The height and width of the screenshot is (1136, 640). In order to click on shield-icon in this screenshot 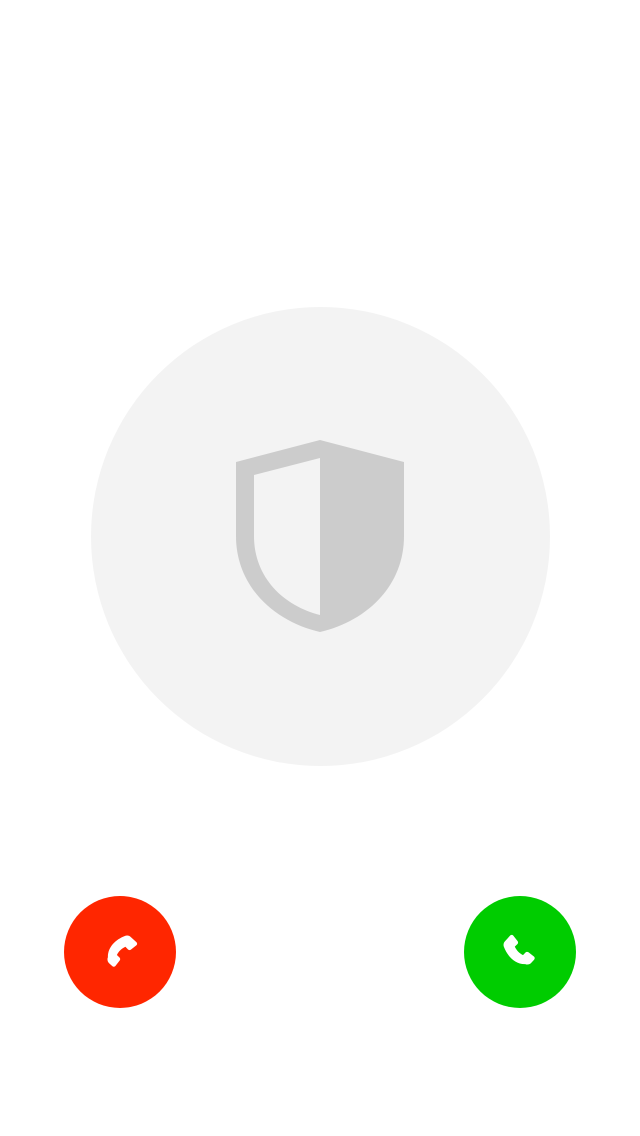, I will do `click(320, 536)`.